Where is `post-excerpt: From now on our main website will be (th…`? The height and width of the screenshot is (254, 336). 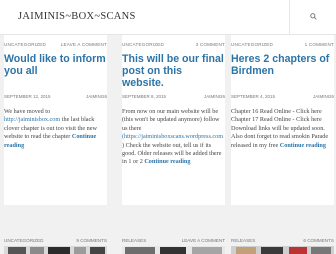 post-excerpt: From now on our main website will be (th… is located at coordinates (173, 137).